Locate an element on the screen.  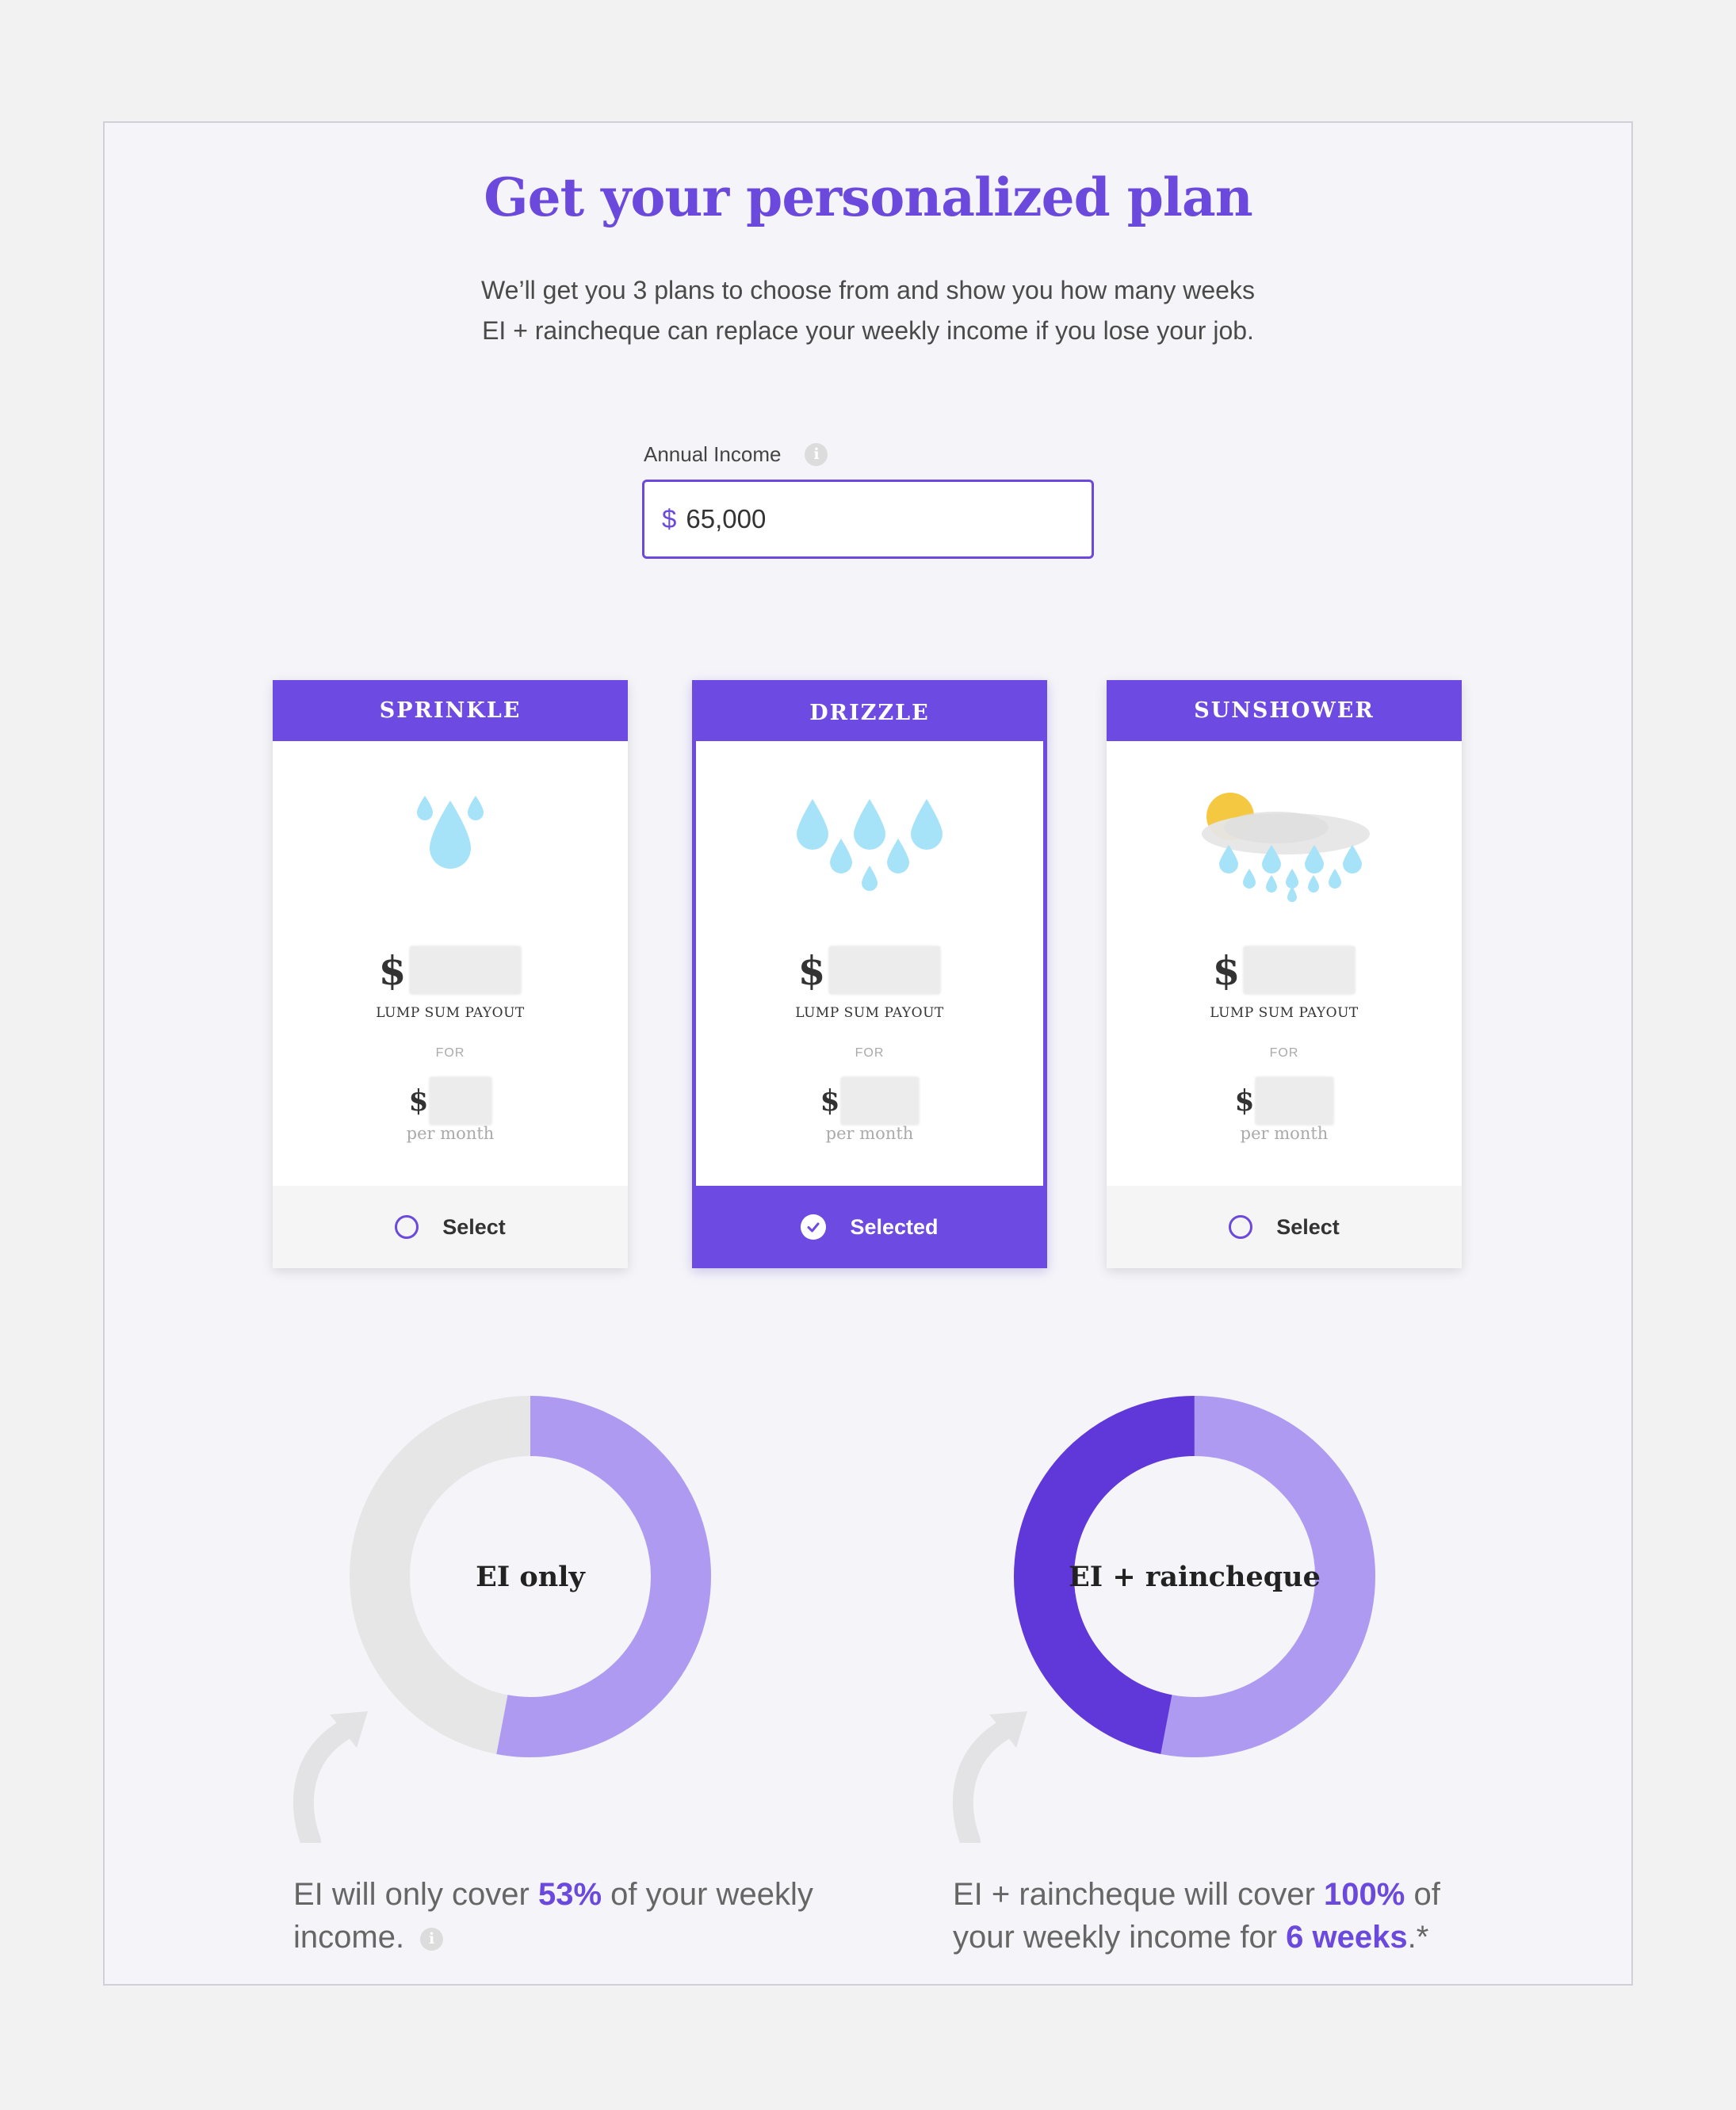
donut-center-label: EI only is located at coordinates (530, 1576).